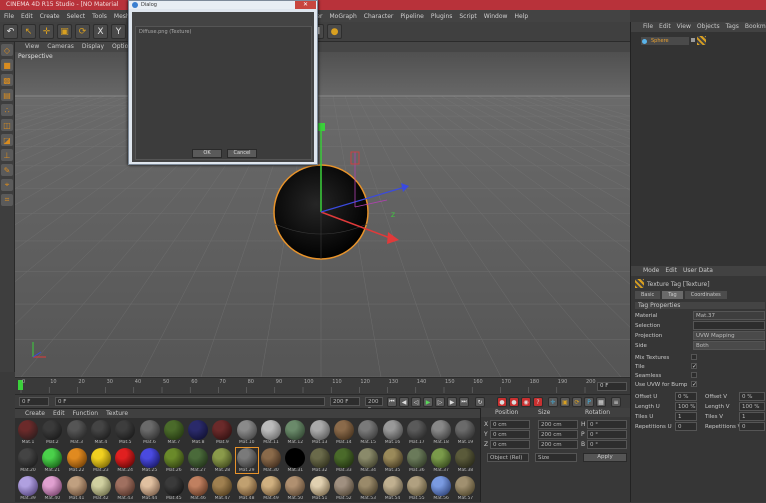 The height and width of the screenshot is (503, 766). What do you see at coordinates (271, 488) in the screenshot?
I see `material-swatch: Mat.49` at bounding box center [271, 488].